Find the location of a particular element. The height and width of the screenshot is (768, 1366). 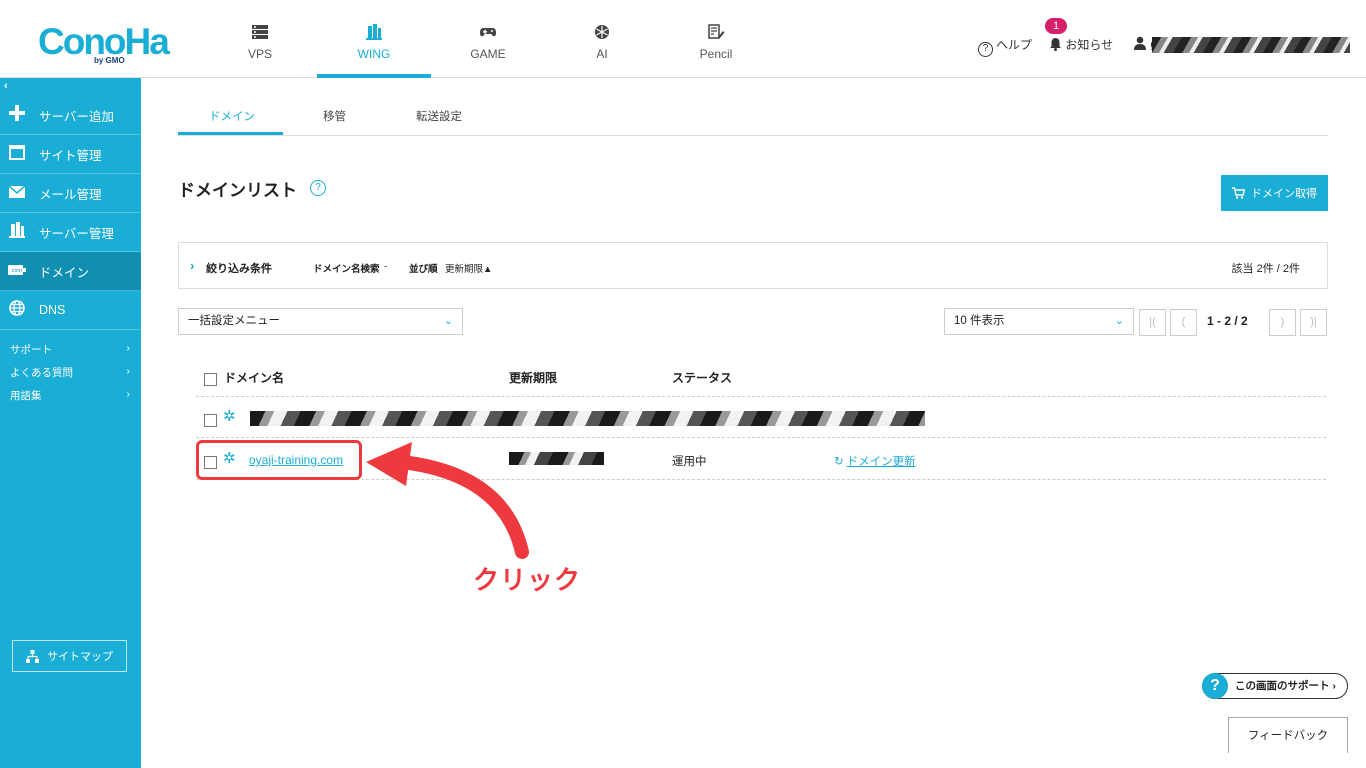

filter-sort-label: 並び順 is located at coordinates (423, 269).